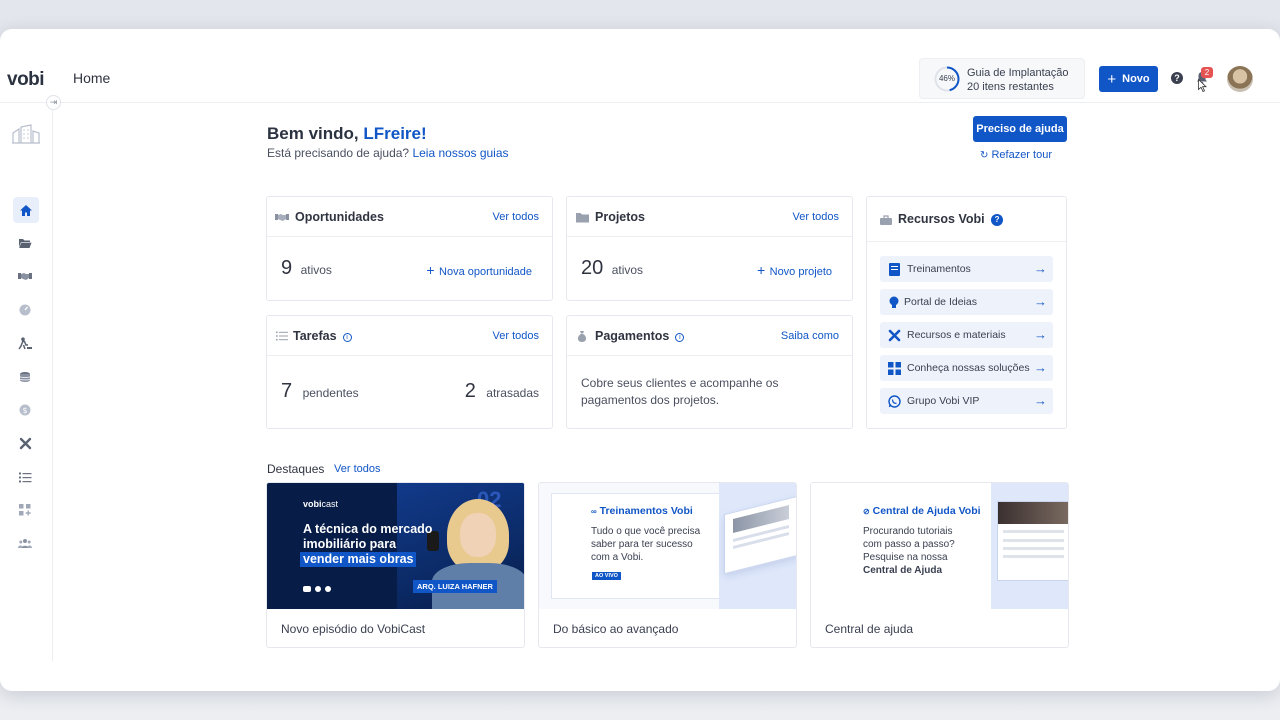  I want to click on late-tasks: 2 atrasadas, so click(502, 391).